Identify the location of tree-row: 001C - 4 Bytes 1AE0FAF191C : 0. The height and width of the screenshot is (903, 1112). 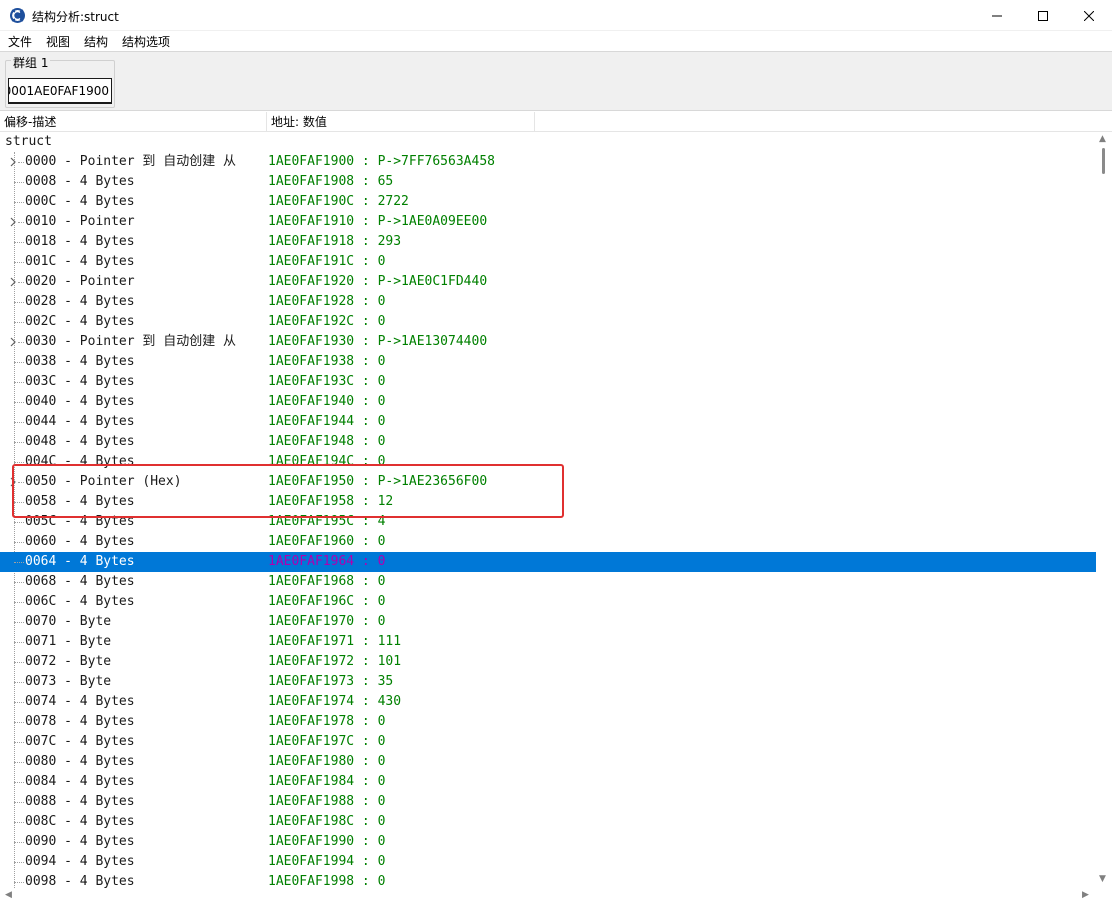
(548, 262).